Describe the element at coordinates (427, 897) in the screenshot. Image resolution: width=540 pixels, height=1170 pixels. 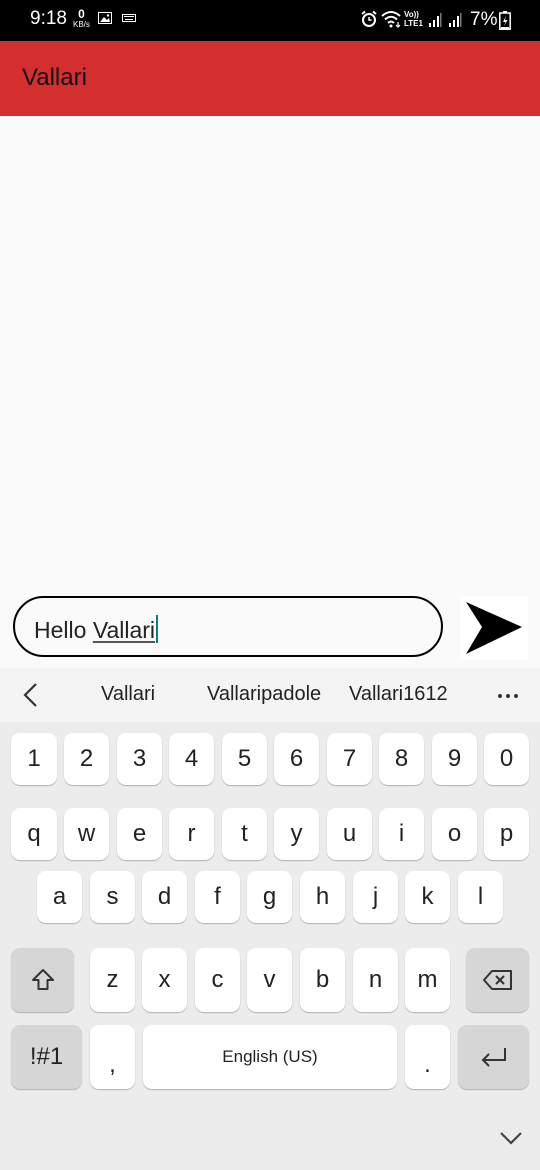
I see `key-k: k` at that location.